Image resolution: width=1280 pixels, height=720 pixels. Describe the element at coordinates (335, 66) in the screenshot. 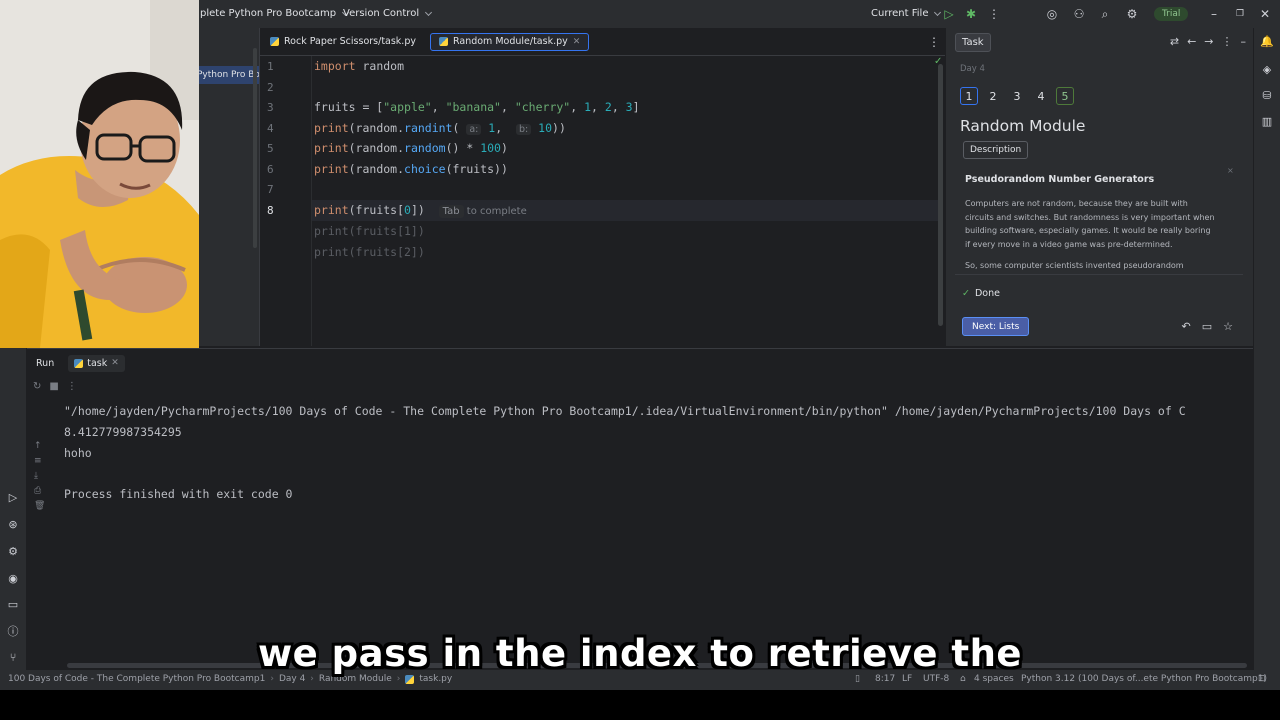

I see `keyword: import` at that location.